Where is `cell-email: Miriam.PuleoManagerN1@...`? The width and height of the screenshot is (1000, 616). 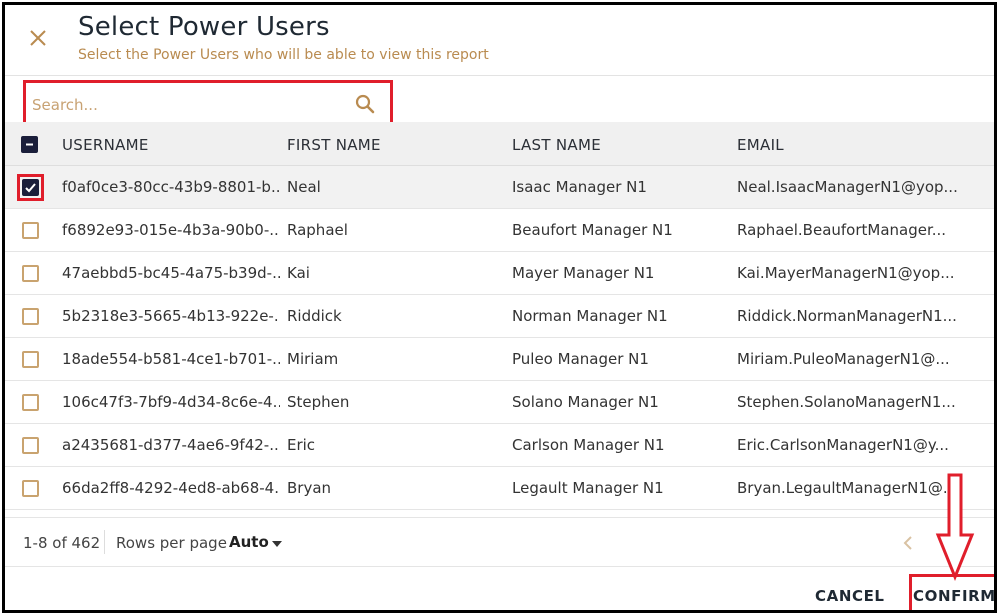
cell-email: Miriam.PuleoManagerN1@... is located at coordinates (843, 359).